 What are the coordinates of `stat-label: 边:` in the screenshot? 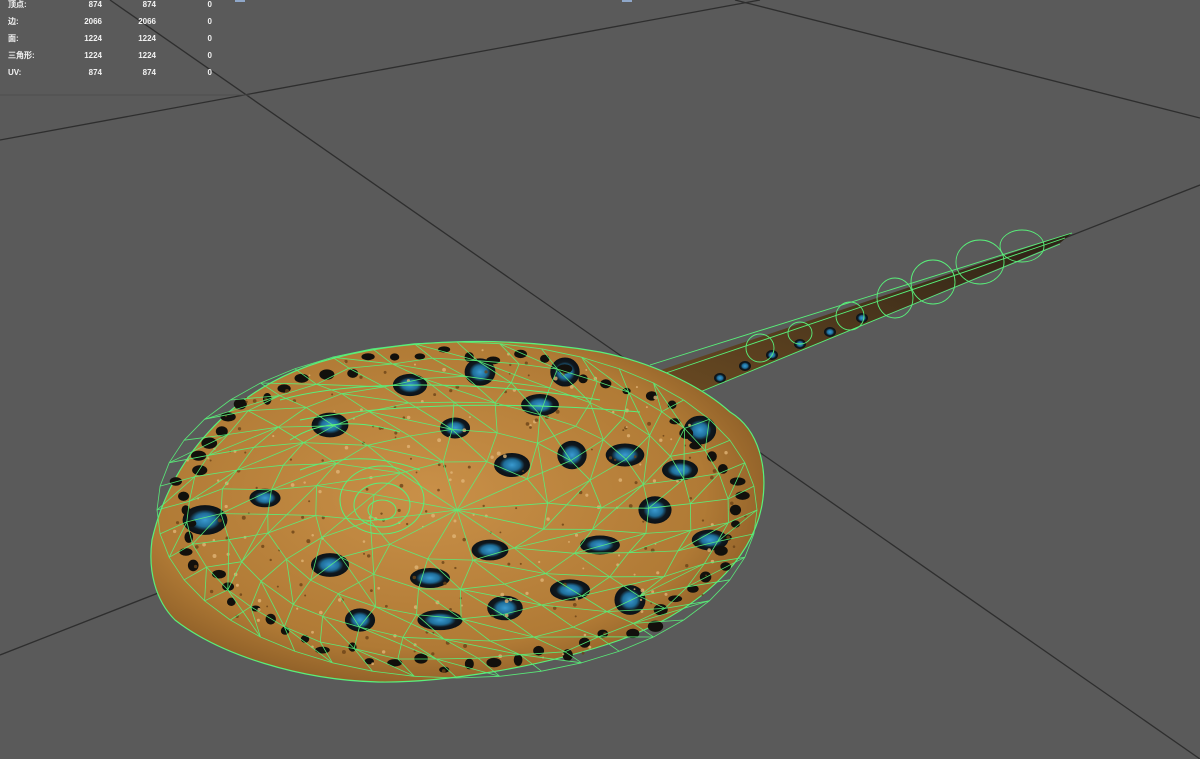 It's located at (13, 21).